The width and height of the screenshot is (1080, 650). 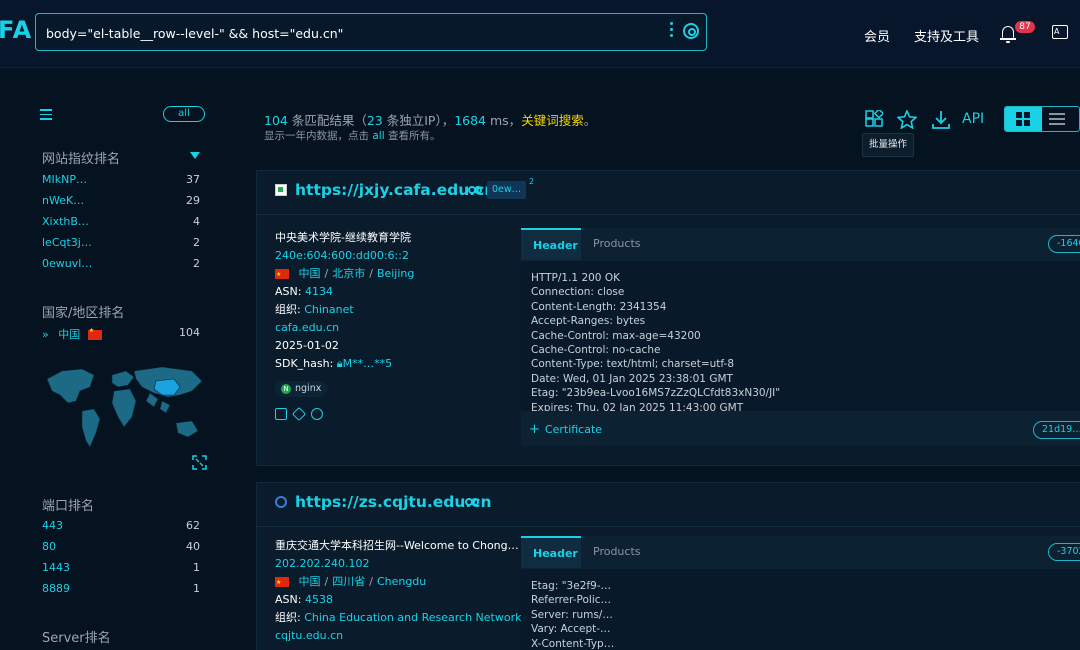 I want to click on result-domain: cqjtu.edu.cn, so click(x=403, y=636).